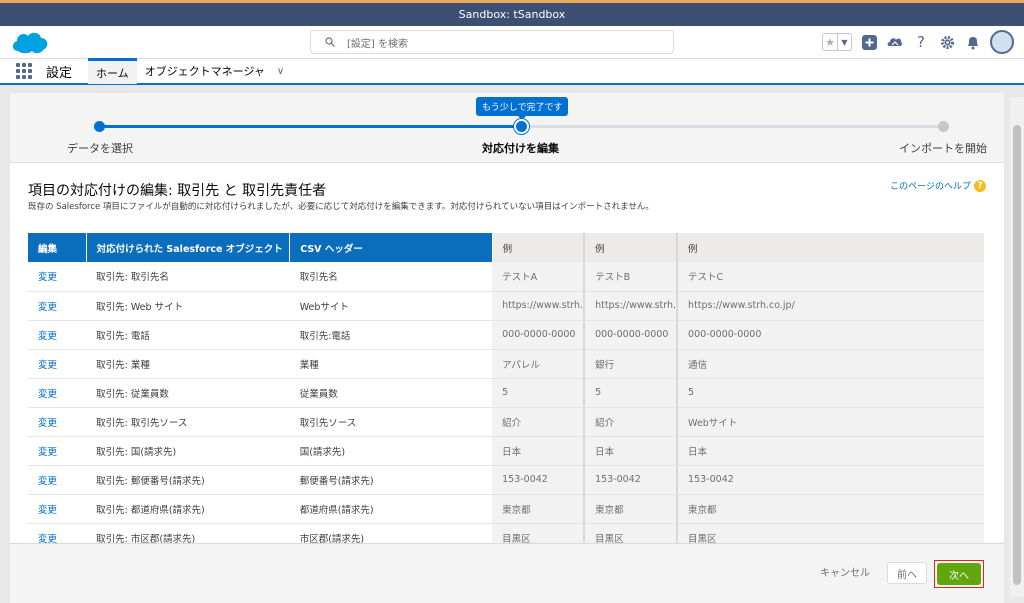 This screenshot has height=603, width=1024. What do you see at coordinates (845, 571) in the screenshot?
I see `cancel-button: キャンセル` at bounding box center [845, 571].